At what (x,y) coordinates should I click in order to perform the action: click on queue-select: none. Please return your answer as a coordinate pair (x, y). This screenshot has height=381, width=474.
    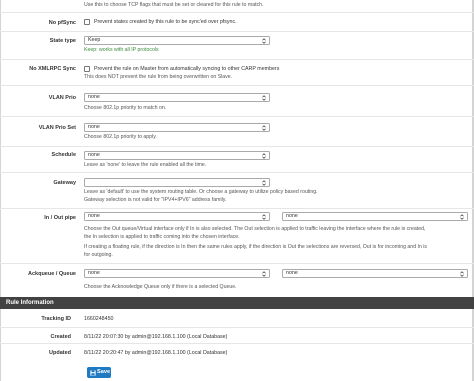
    Looking at the image, I should click on (375, 273).